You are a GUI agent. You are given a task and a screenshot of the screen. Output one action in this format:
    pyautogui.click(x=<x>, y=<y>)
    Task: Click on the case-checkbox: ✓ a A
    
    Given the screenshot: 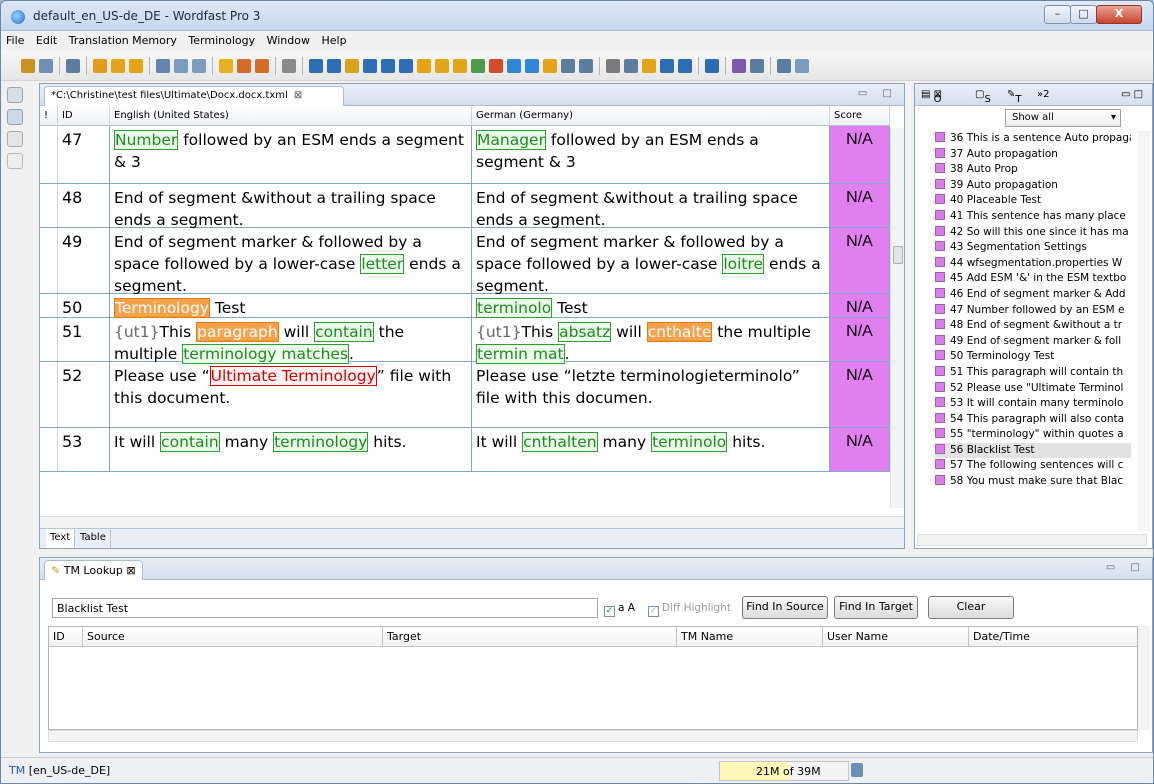 What is the action you would take?
    pyautogui.click(x=619, y=609)
    